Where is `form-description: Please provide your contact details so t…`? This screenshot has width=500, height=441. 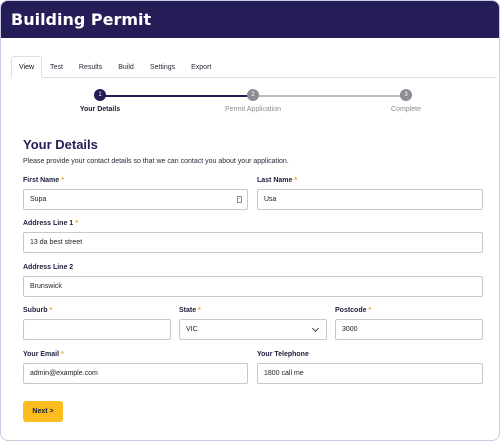 form-description: Please provide your contact details so t… is located at coordinates (156, 161).